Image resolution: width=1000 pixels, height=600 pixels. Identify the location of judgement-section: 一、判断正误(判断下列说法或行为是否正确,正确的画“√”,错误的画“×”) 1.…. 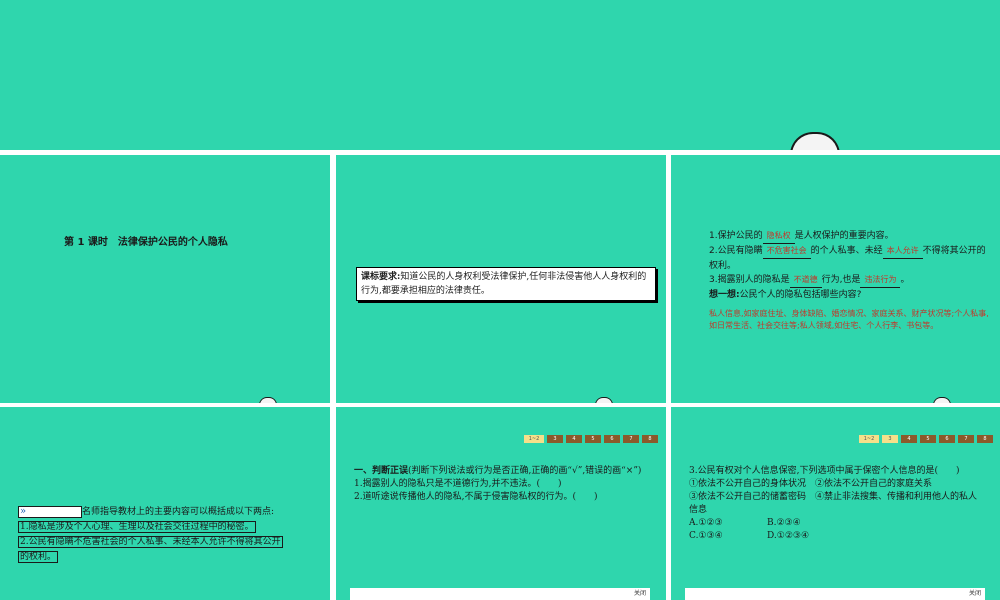
(504, 484).